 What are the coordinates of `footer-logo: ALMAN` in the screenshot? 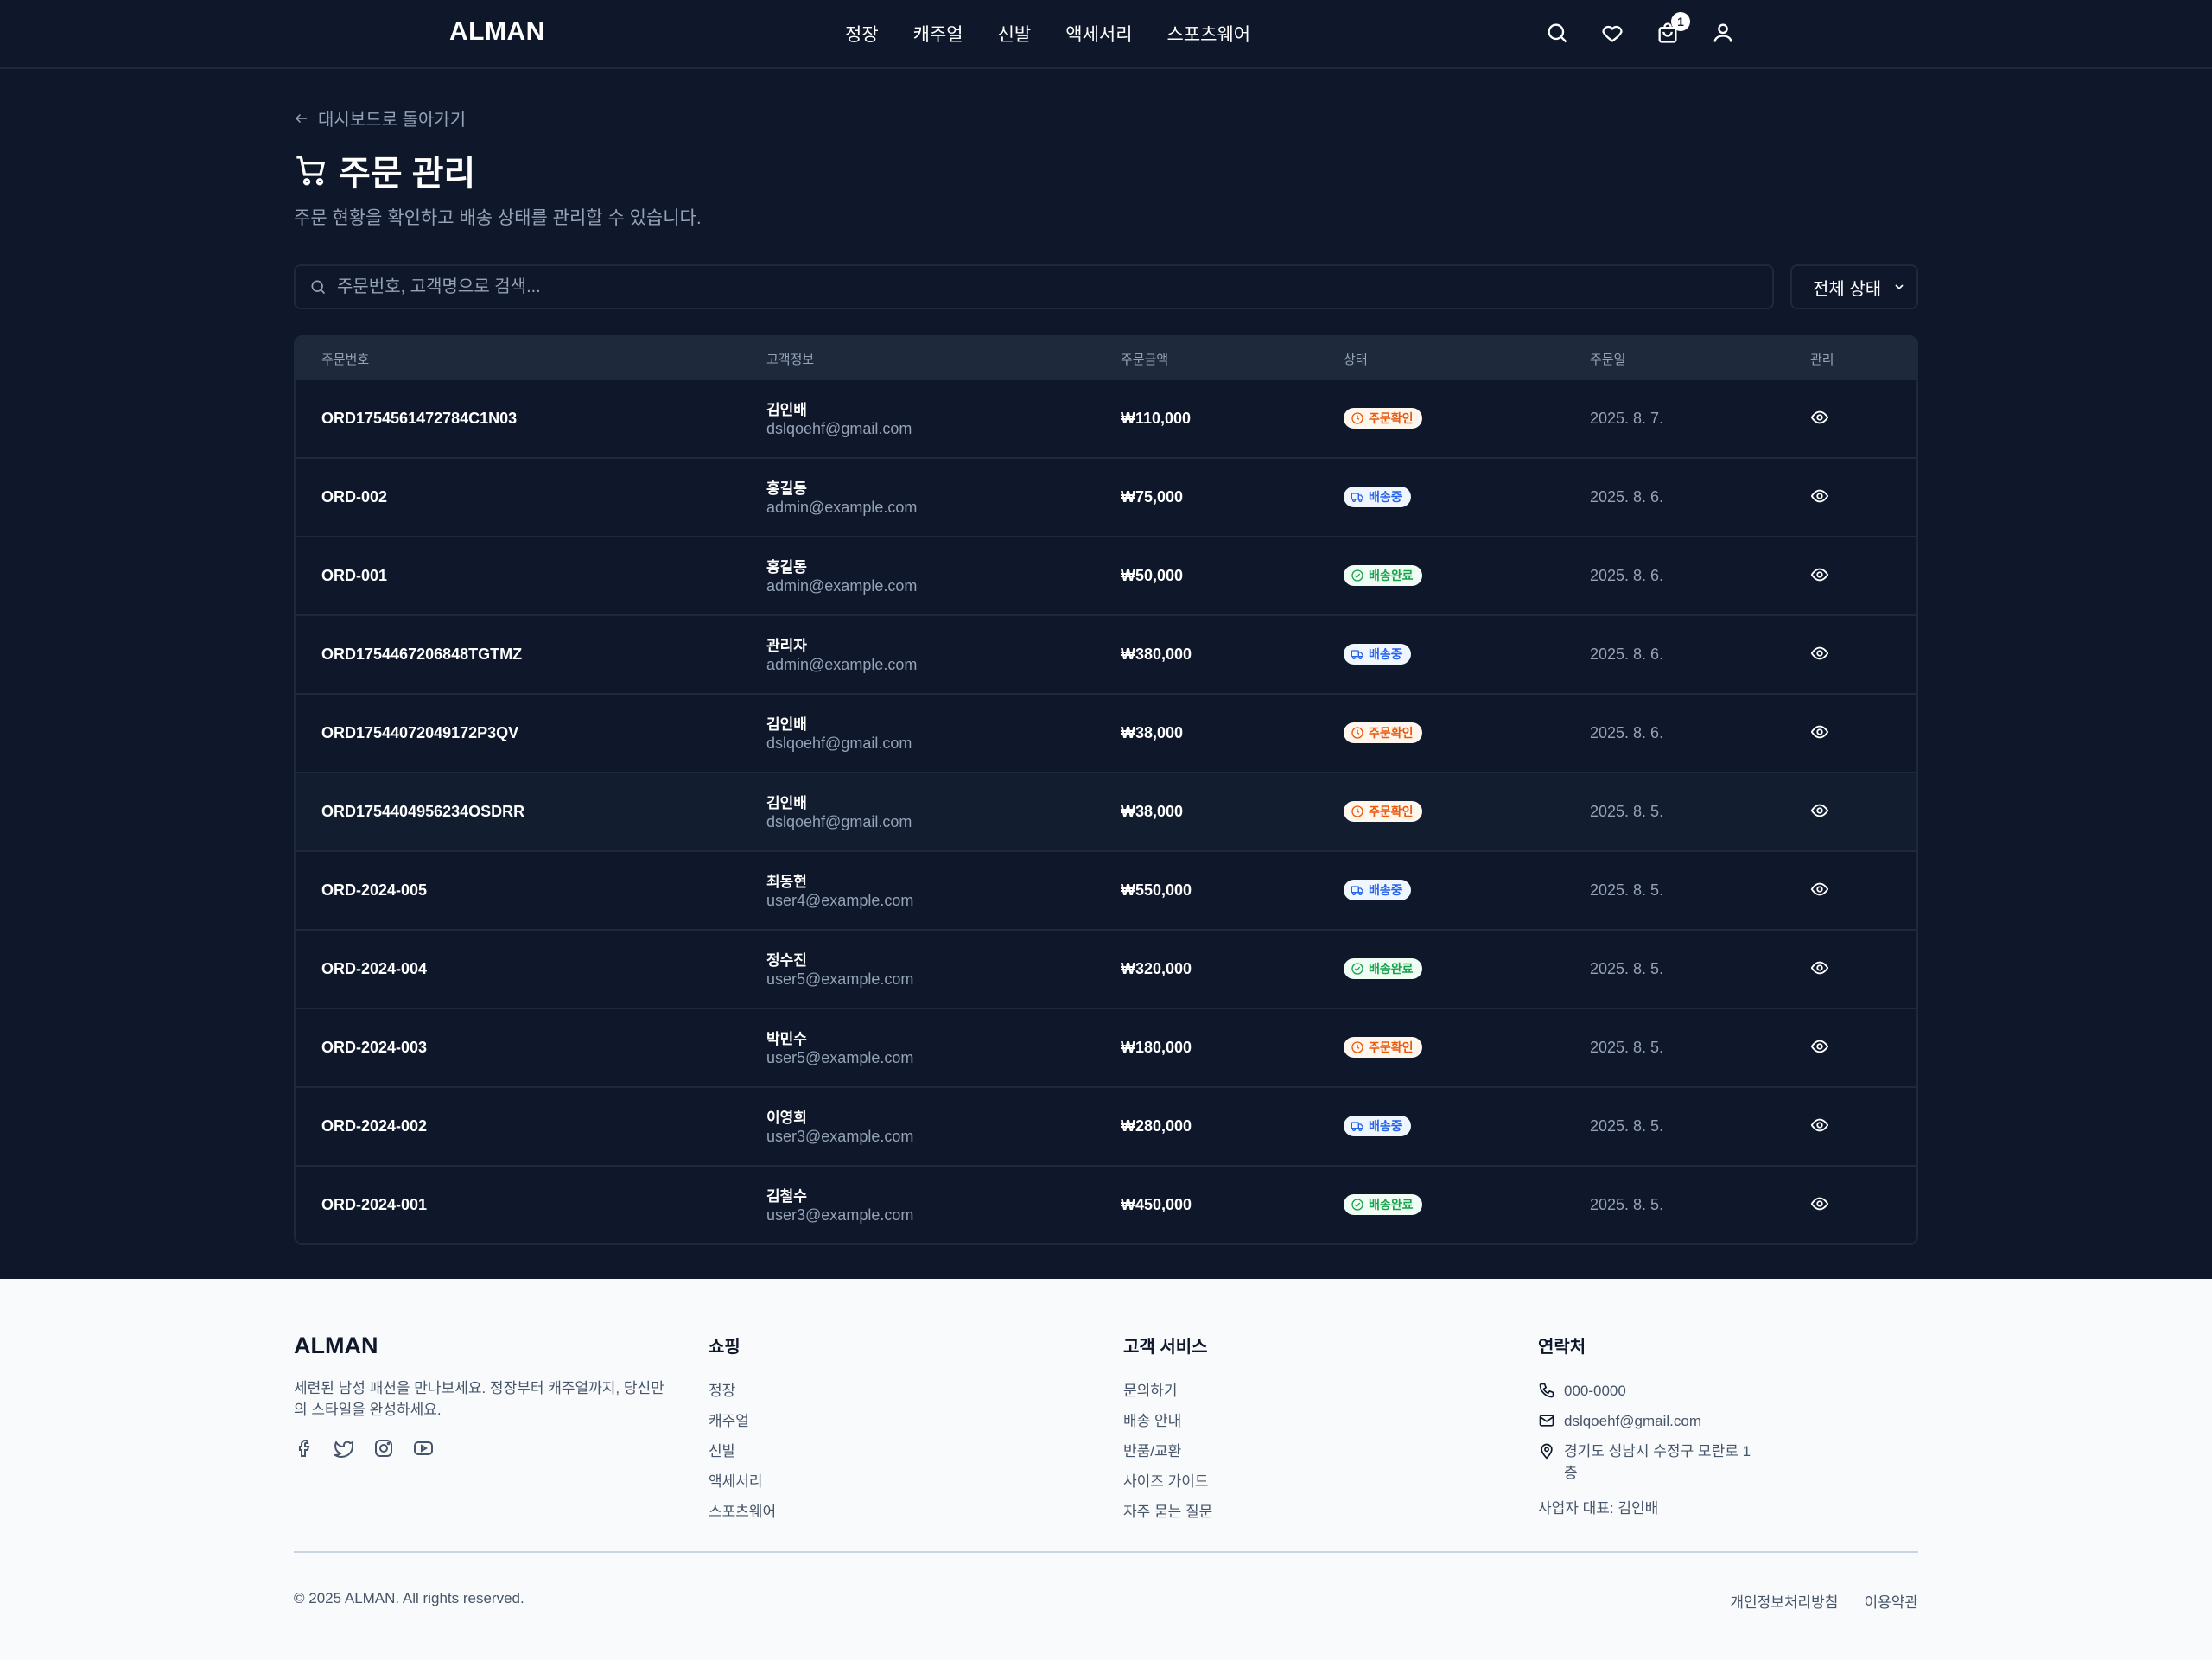 It's located at (336, 1345).